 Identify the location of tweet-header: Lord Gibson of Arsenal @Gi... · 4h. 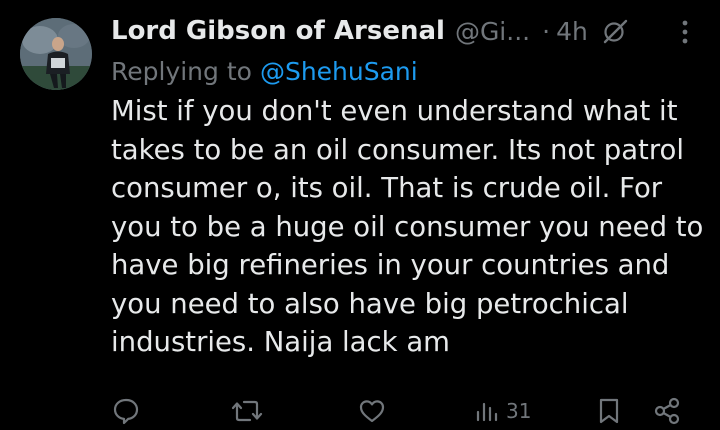
(411, 31).